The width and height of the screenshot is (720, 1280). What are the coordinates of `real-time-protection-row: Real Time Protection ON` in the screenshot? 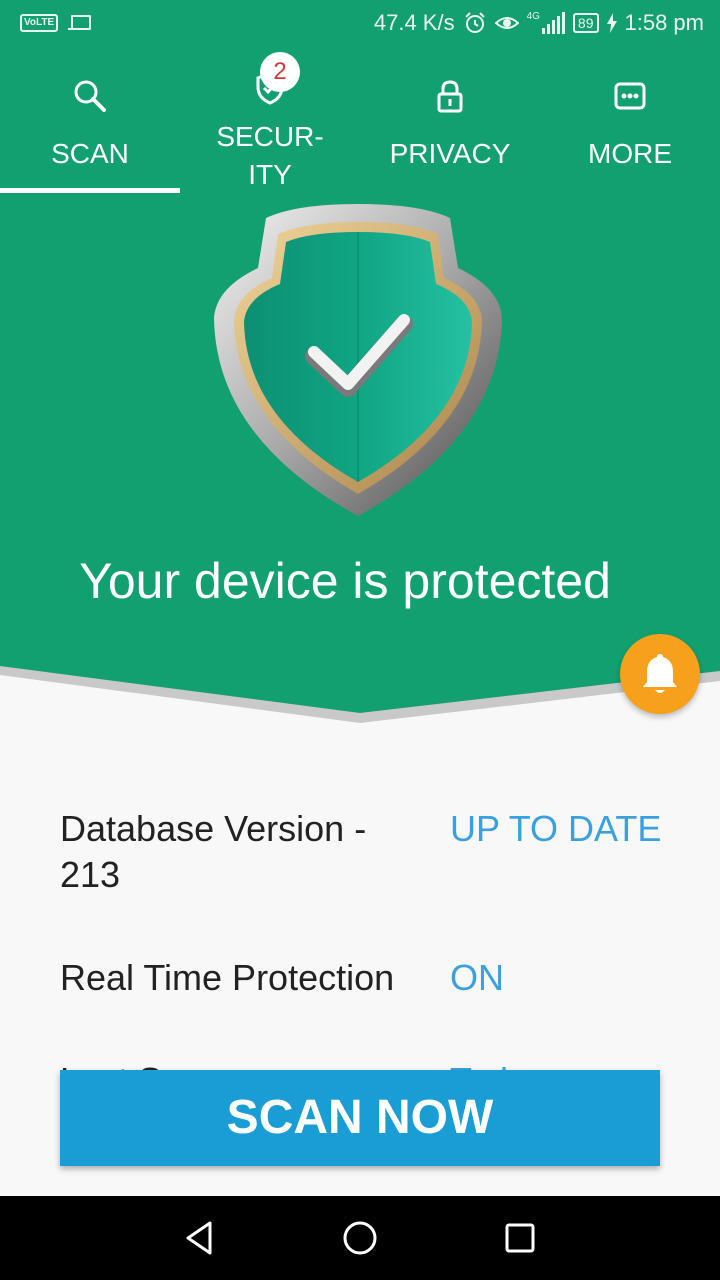 It's located at (370, 978).